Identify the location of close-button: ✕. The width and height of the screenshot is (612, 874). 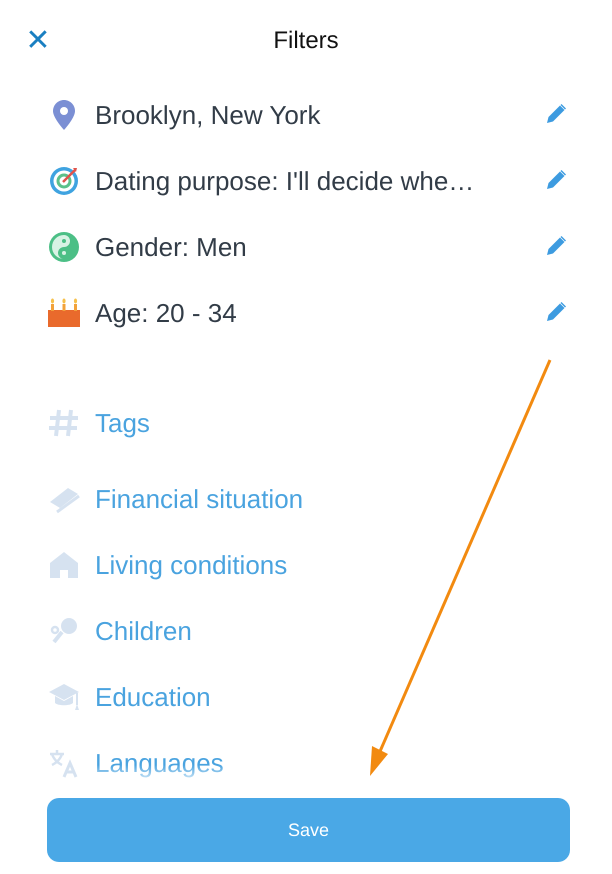
(38, 41).